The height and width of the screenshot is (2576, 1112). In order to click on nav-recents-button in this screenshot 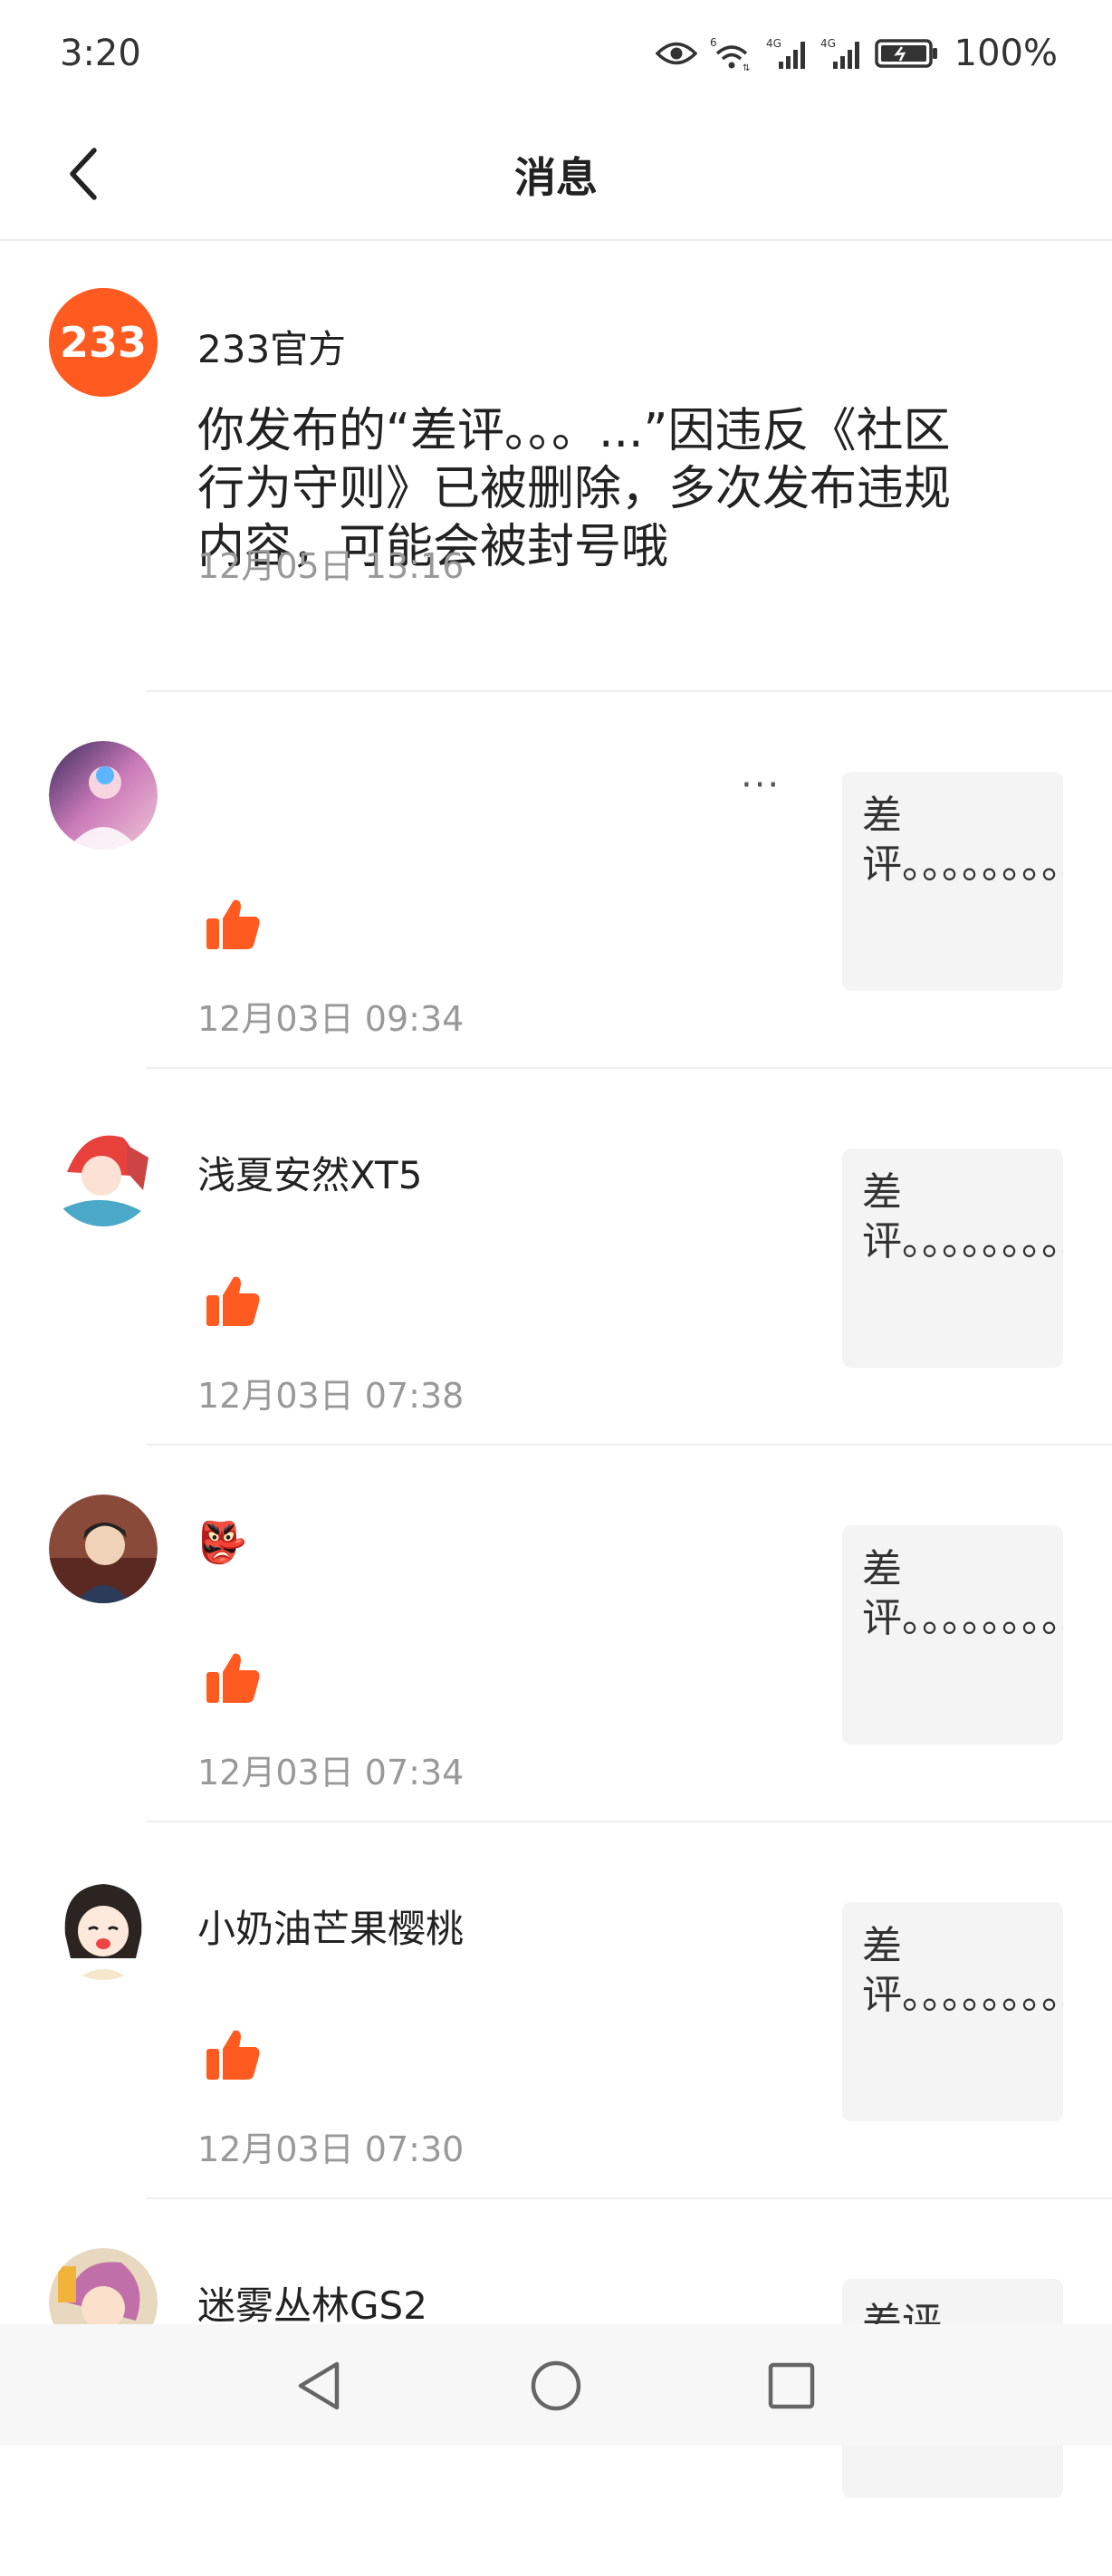, I will do `click(791, 2386)`.